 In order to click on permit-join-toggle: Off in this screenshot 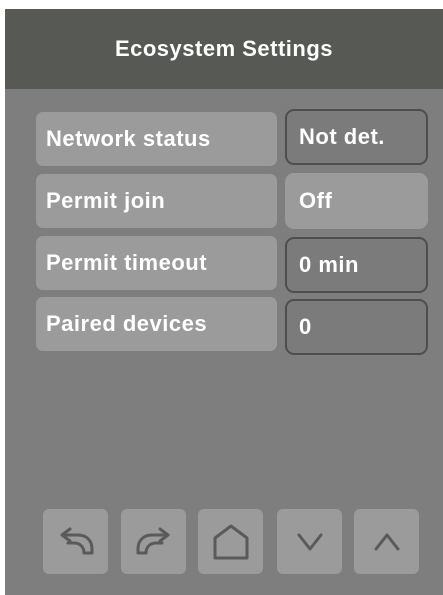, I will do `click(356, 201)`.